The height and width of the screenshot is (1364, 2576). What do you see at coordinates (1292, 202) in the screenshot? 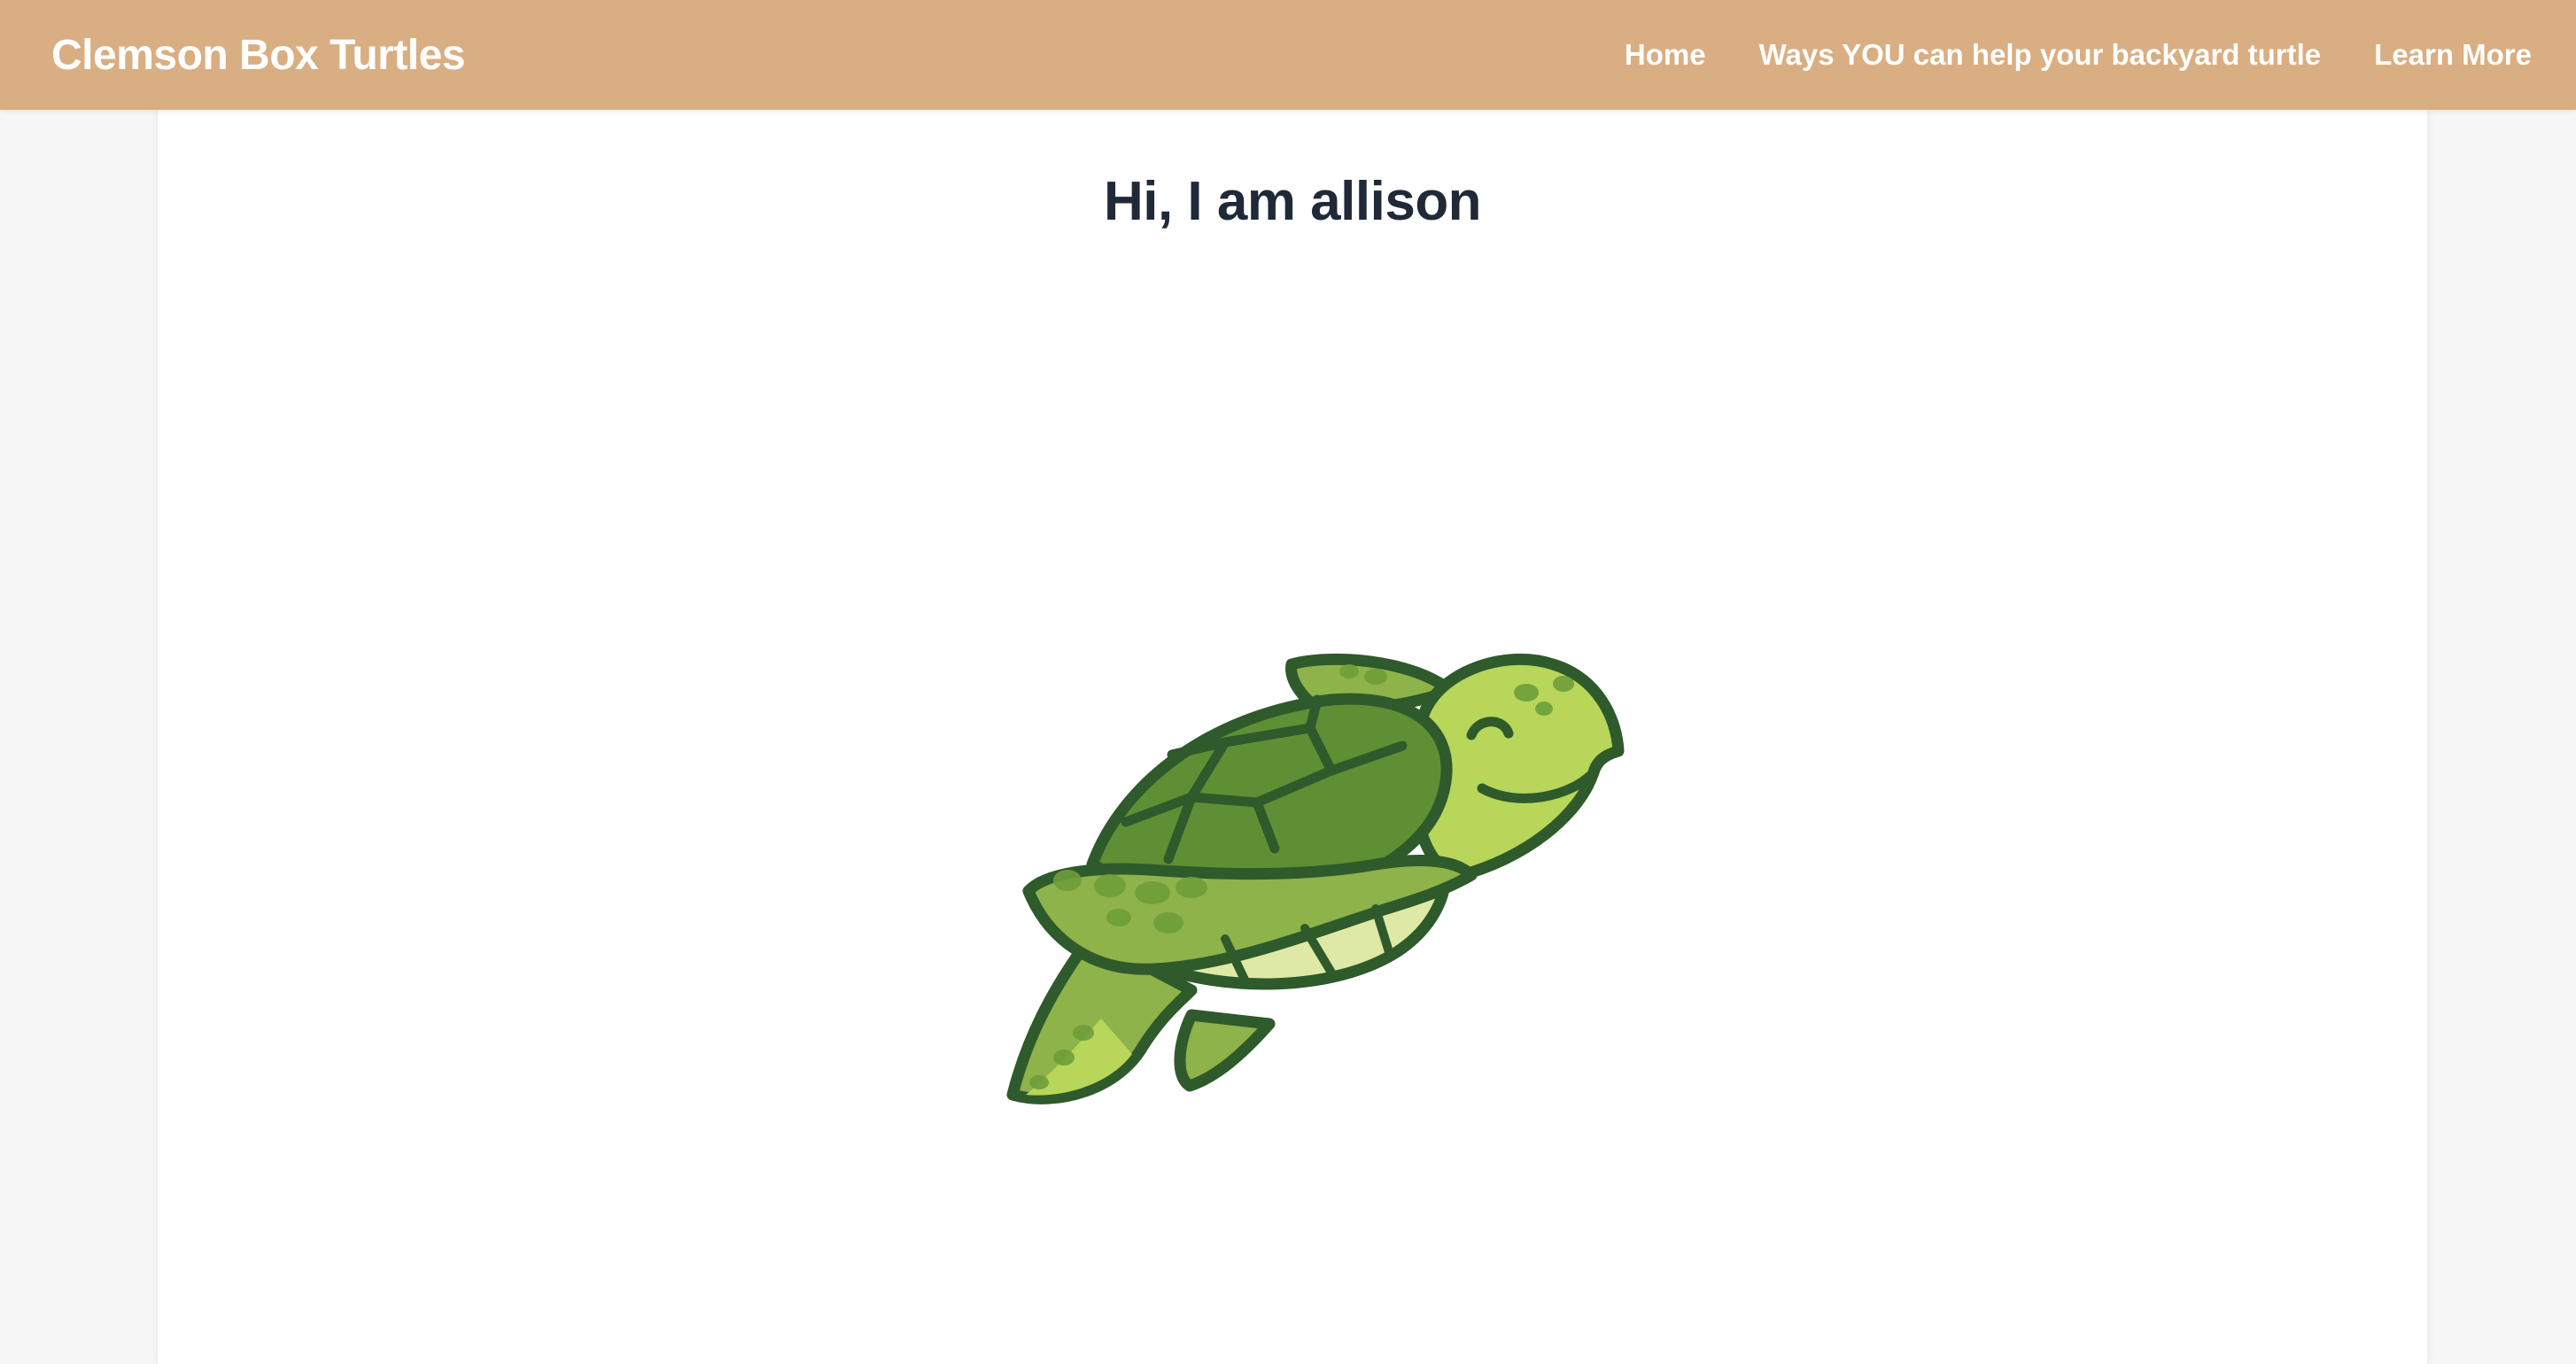
I see `page-title: Hi, I am allison` at bounding box center [1292, 202].